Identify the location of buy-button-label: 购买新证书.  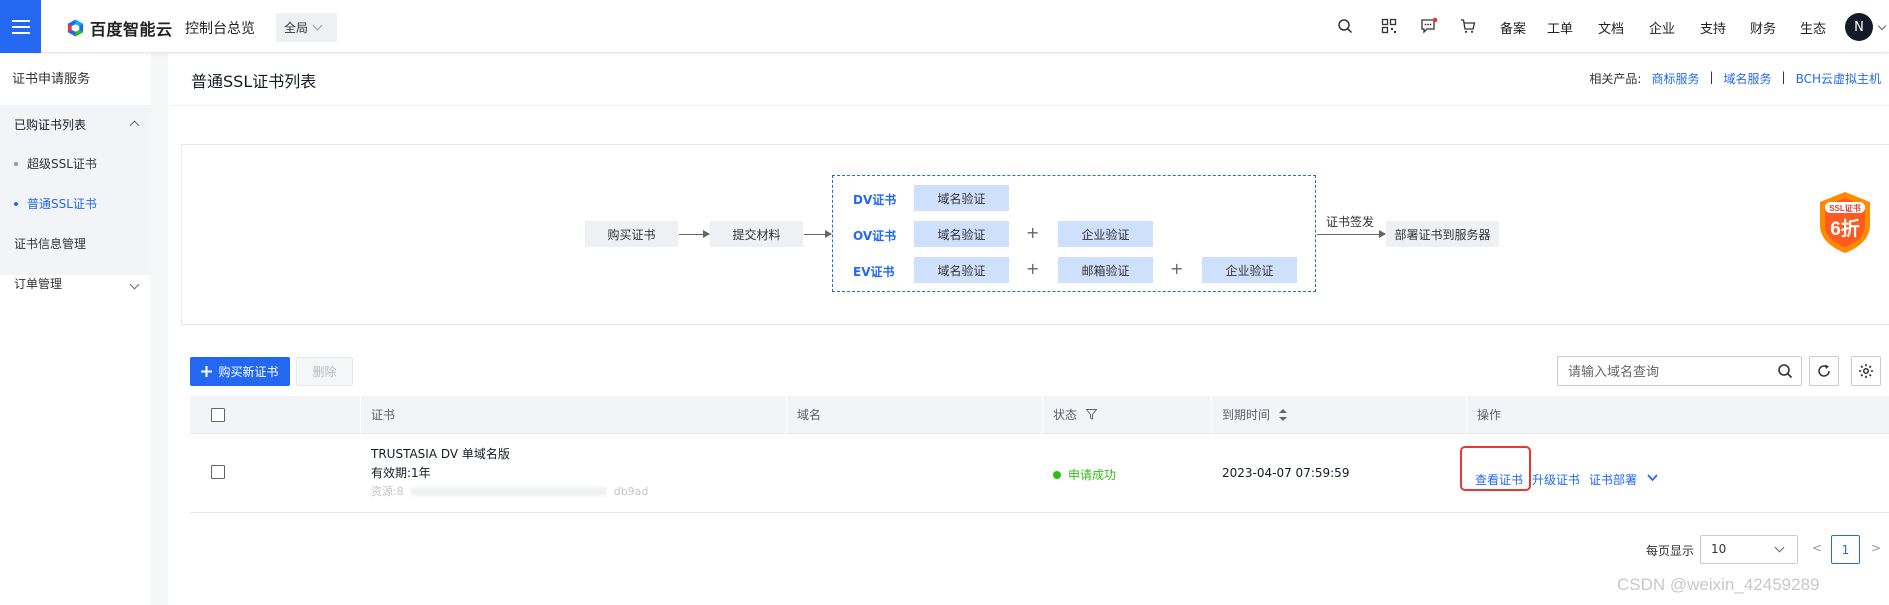
(248, 372).